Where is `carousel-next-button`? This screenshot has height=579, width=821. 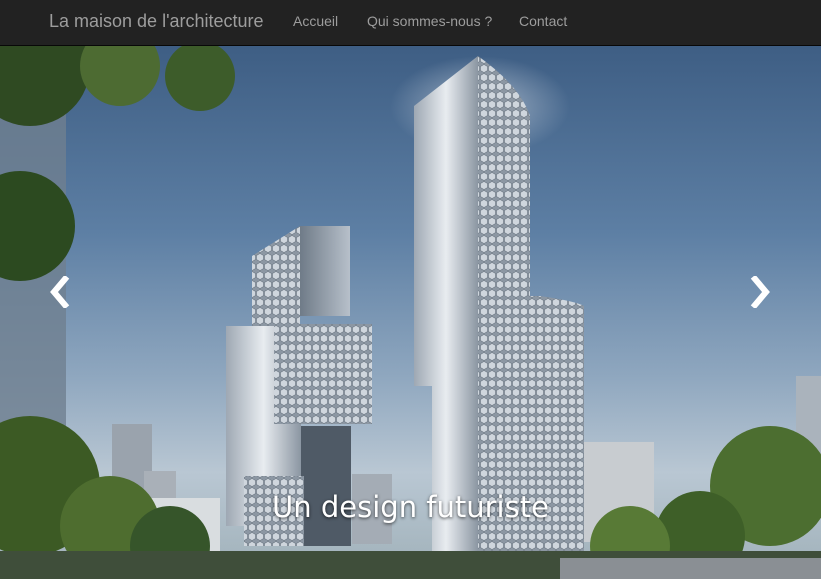 carousel-next-button is located at coordinates (761, 292).